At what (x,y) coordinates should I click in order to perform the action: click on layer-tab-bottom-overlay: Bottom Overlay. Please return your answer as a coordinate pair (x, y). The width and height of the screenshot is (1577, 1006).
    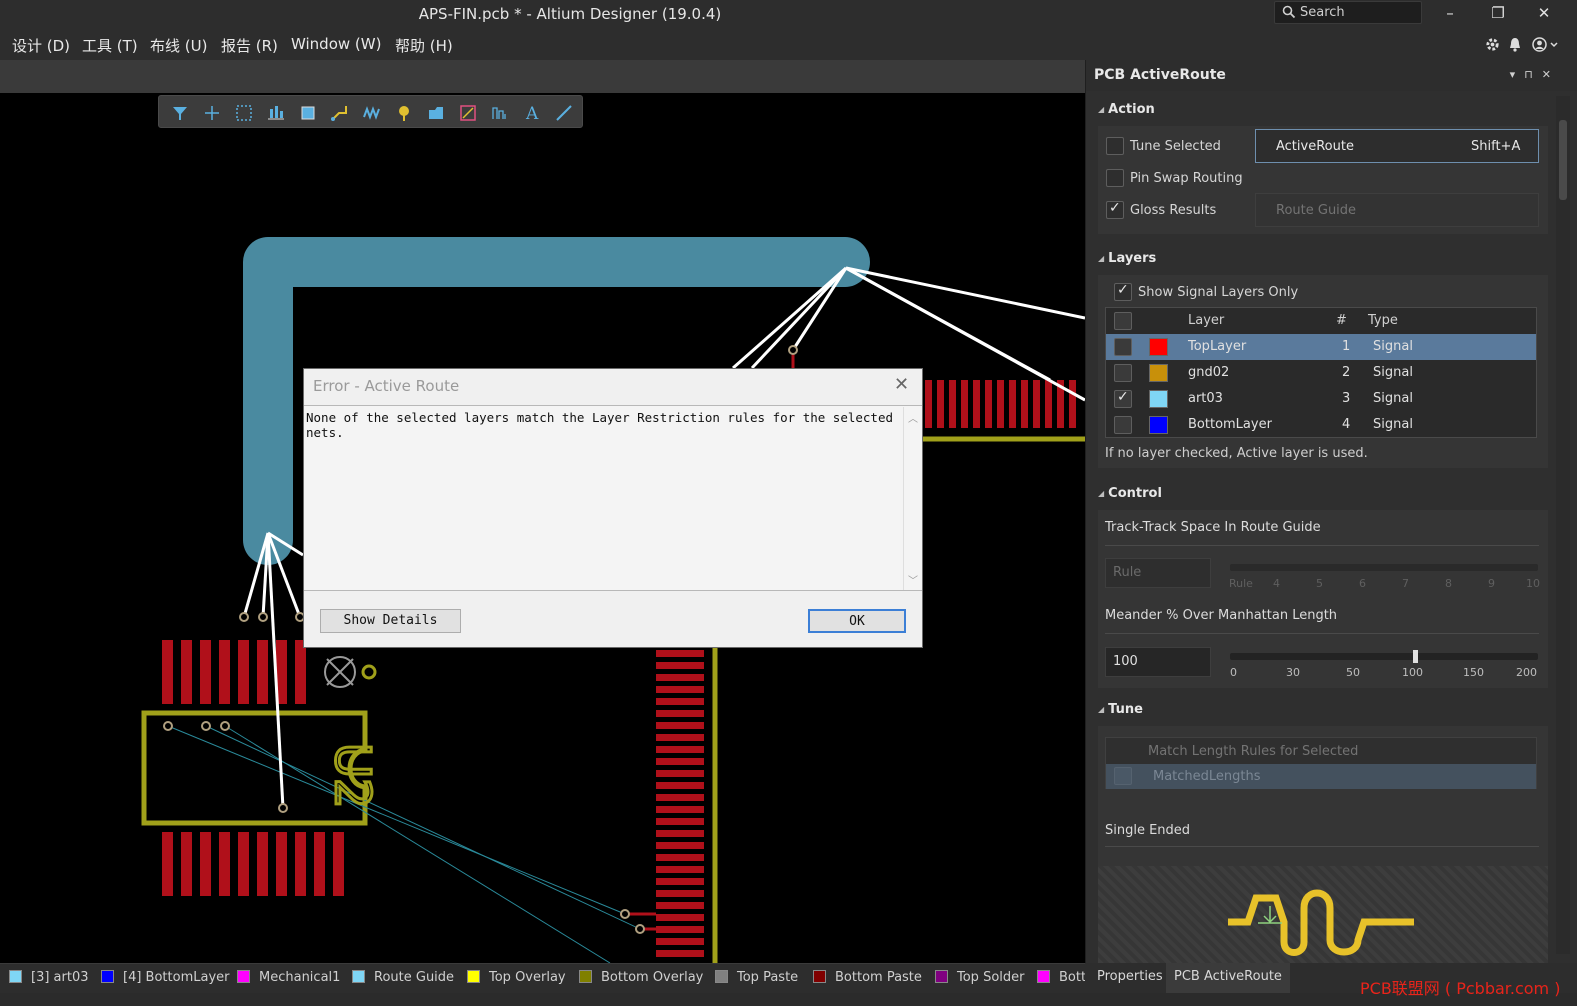
    Looking at the image, I should click on (641, 977).